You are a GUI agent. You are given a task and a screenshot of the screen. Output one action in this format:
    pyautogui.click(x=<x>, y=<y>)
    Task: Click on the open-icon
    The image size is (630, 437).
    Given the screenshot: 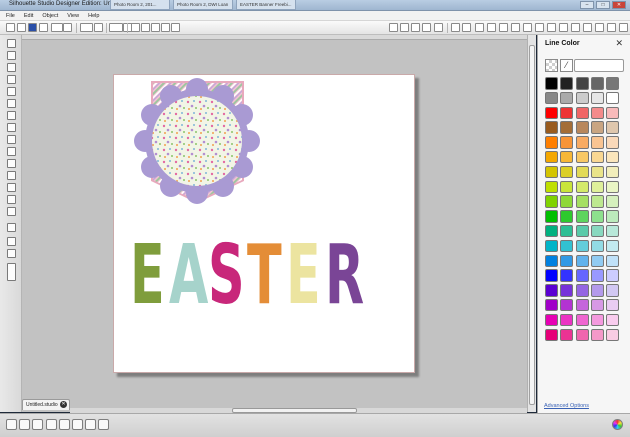 What is the action you would take?
    pyautogui.click(x=21, y=27)
    